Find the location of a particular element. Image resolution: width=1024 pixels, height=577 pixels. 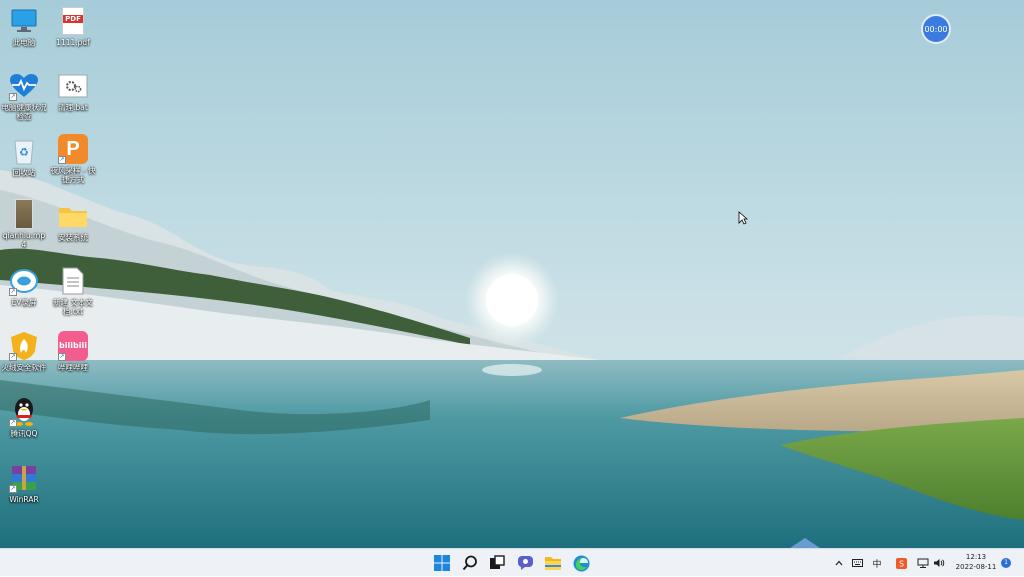

speaker-icon is located at coordinates (939, 563).